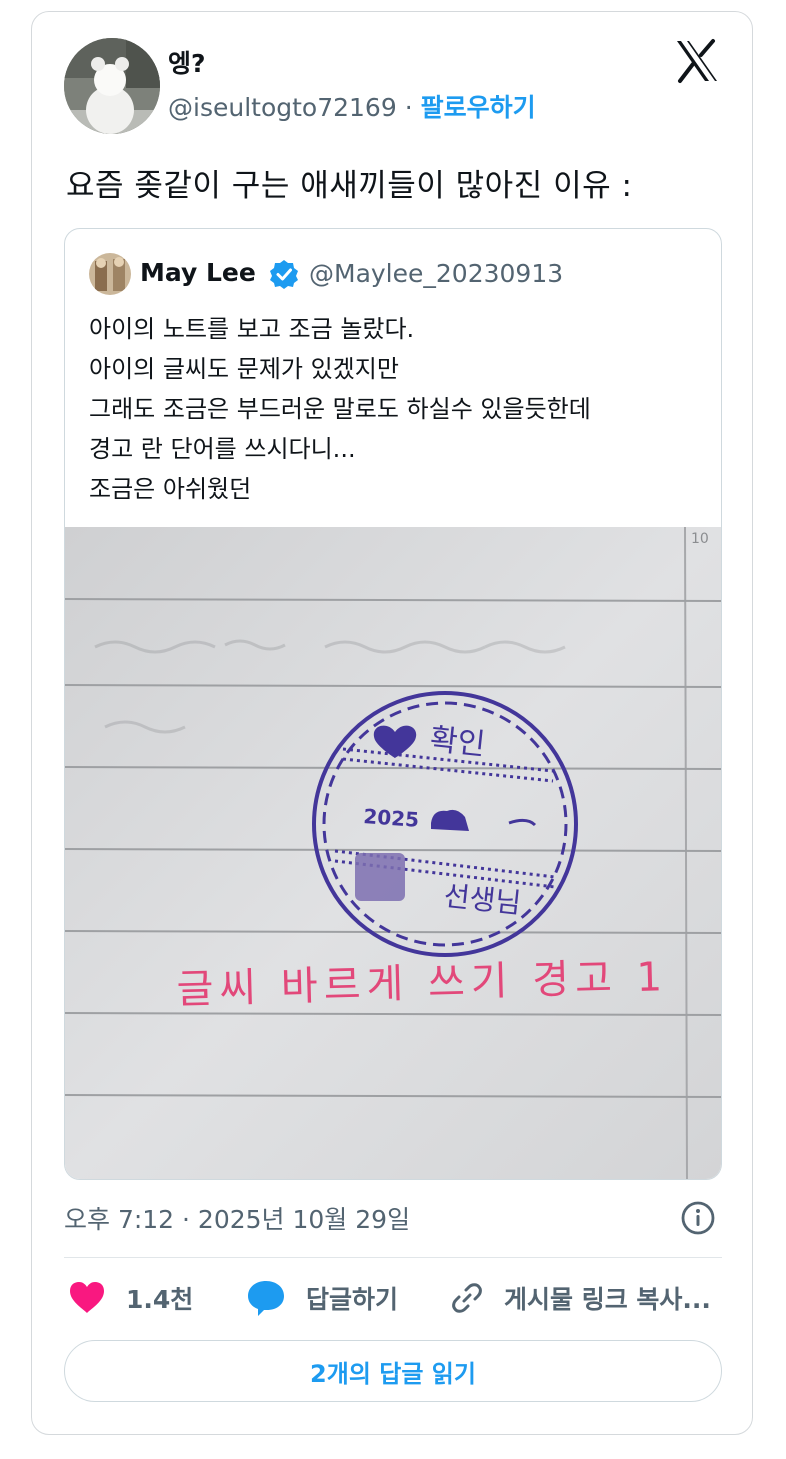 Image resolution: width=786 pixels, height=1459 pixels. Describe the element at coordinates (252, 329) in the screenshot. I see `quote-text-line: 아이의 노트를 보고 조금 놀랐다.` at that location.